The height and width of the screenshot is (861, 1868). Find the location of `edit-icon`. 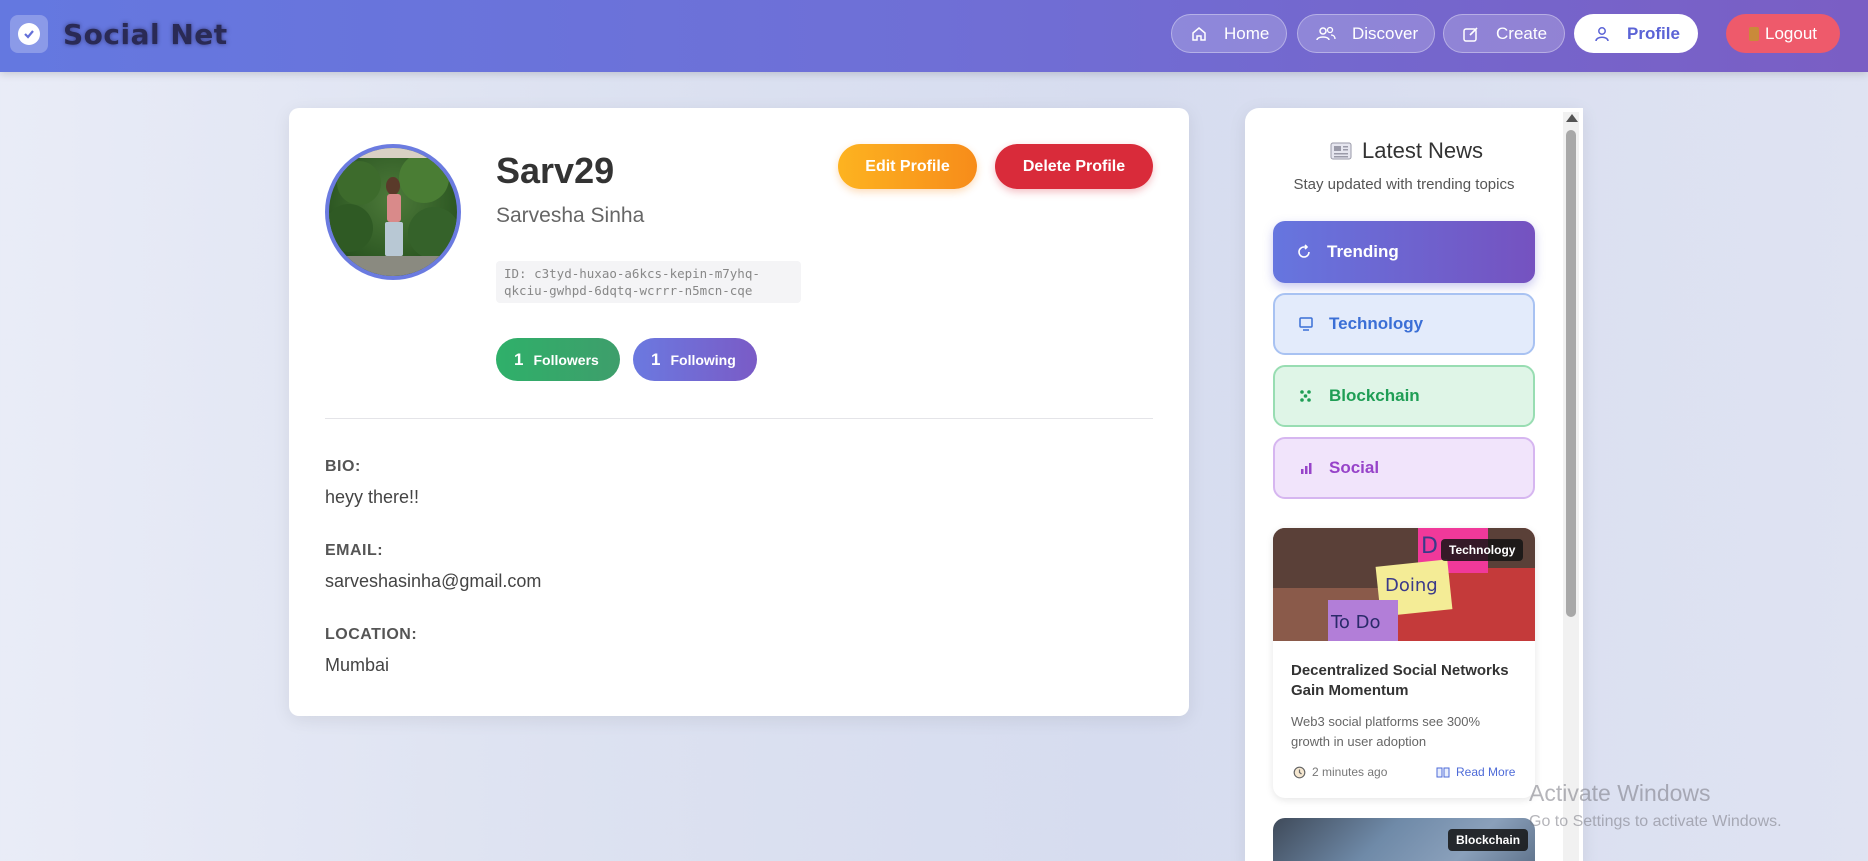

edit-icon is located at coordinates (1470, 34).